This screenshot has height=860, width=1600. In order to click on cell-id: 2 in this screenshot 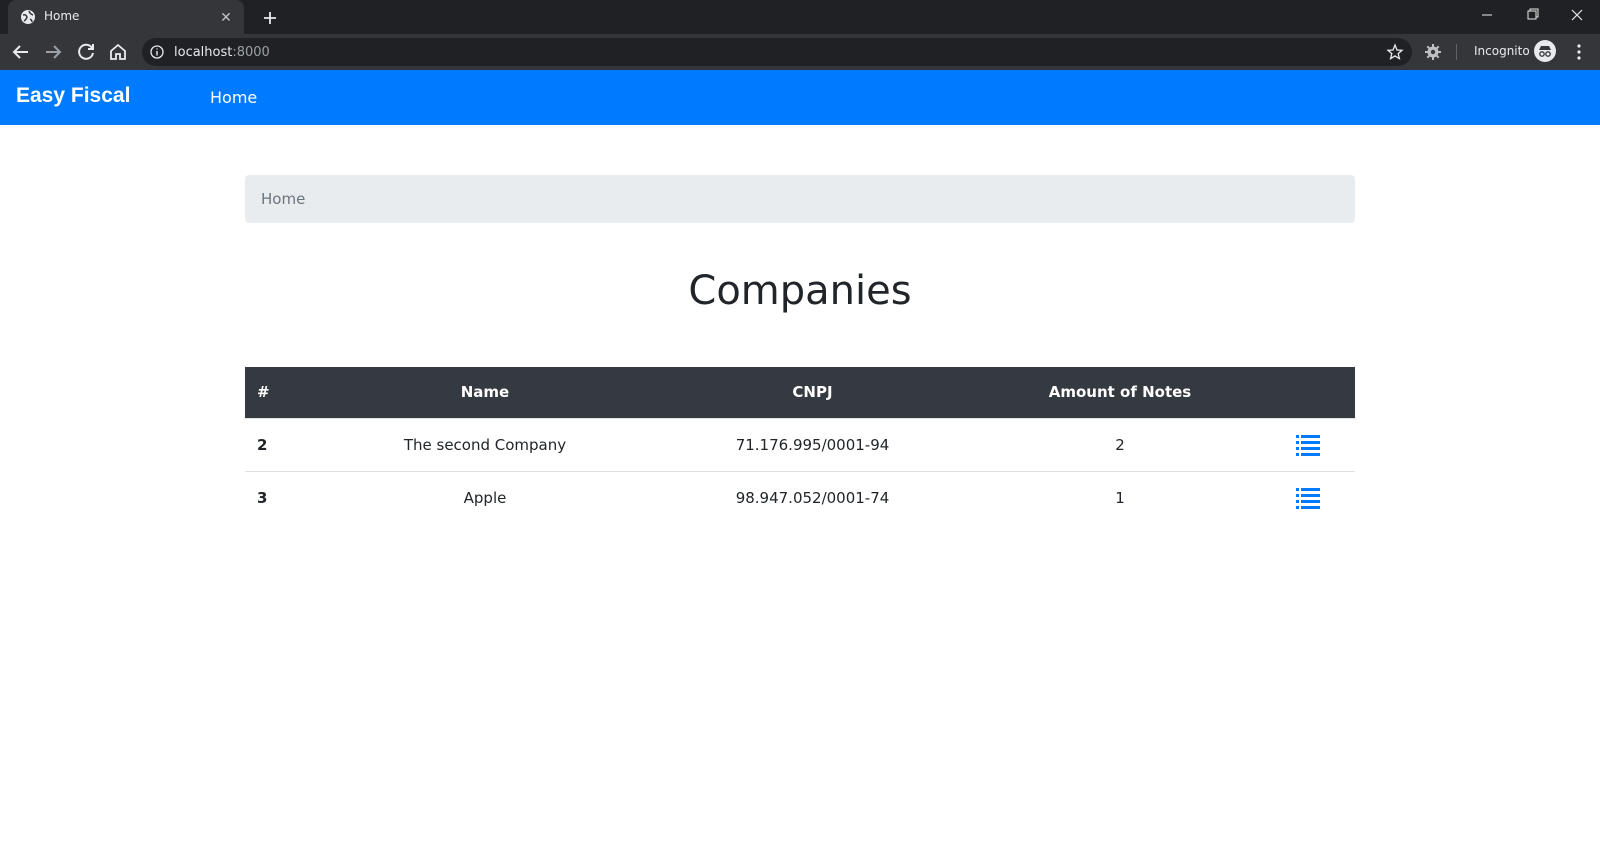, I will do `click(285, 444)`.